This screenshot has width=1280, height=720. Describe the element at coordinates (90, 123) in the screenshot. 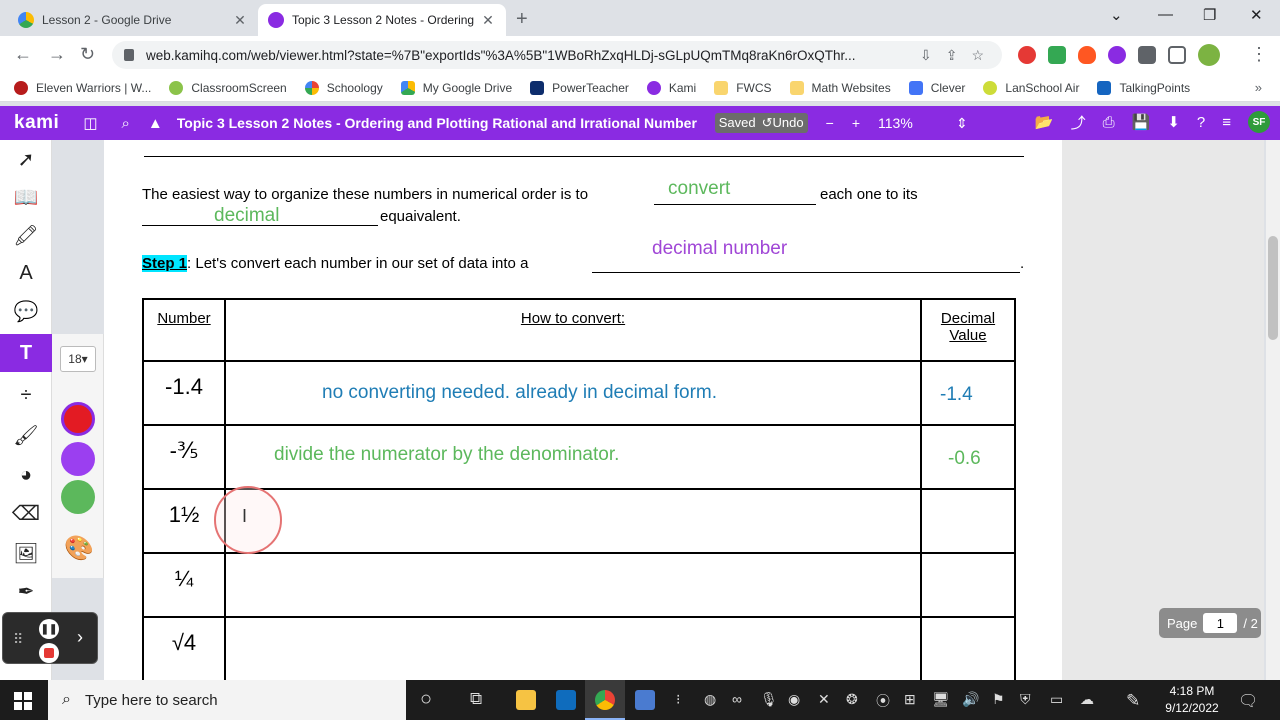

I see `sidebar-toggle-icon: ◫` at that location.